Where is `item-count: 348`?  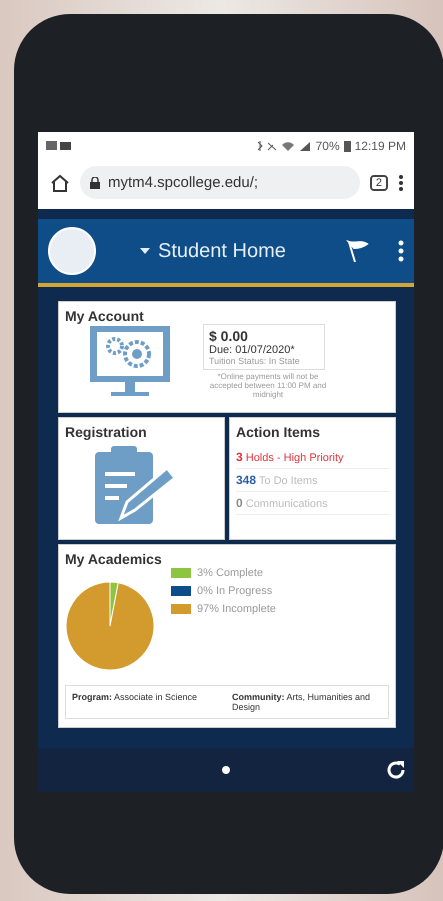 item-count: 348 is located at coordinates (246, 480).